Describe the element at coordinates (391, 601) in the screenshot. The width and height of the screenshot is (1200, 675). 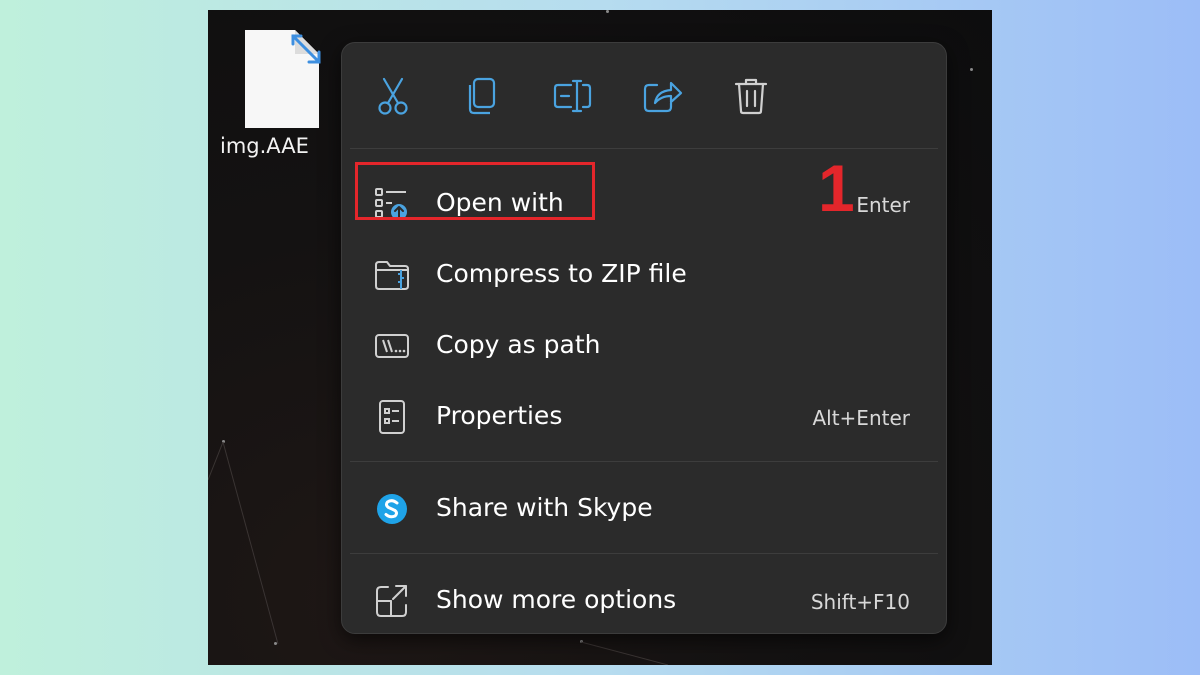
I see `more-options-icon` at that location.